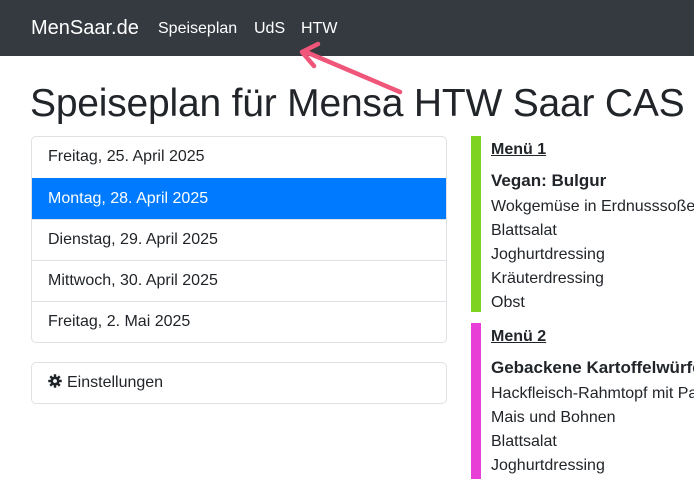  Describe the element at coordinates (357, 103) in the screenshot. I see `page-title: Speiseplan für Mensa HTW Saar CAS` at that location.